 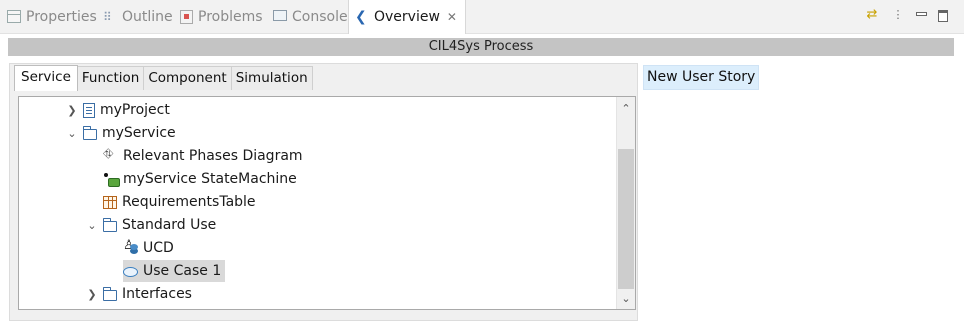 I want to click on use-case-icon, so click(x=130, y=271).